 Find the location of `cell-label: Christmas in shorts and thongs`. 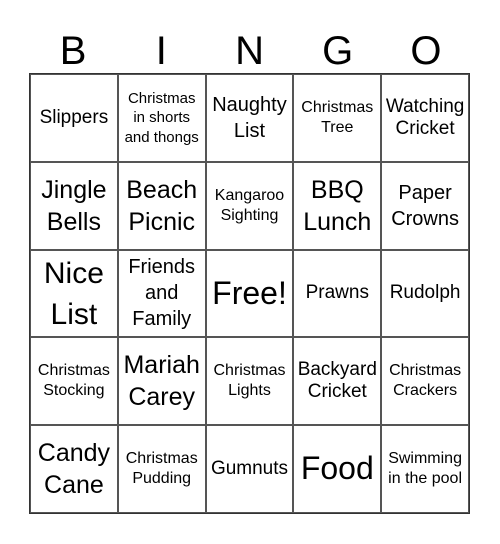

cell-label: Christmas in shorts and thongs is located at coordinates (161, 117).